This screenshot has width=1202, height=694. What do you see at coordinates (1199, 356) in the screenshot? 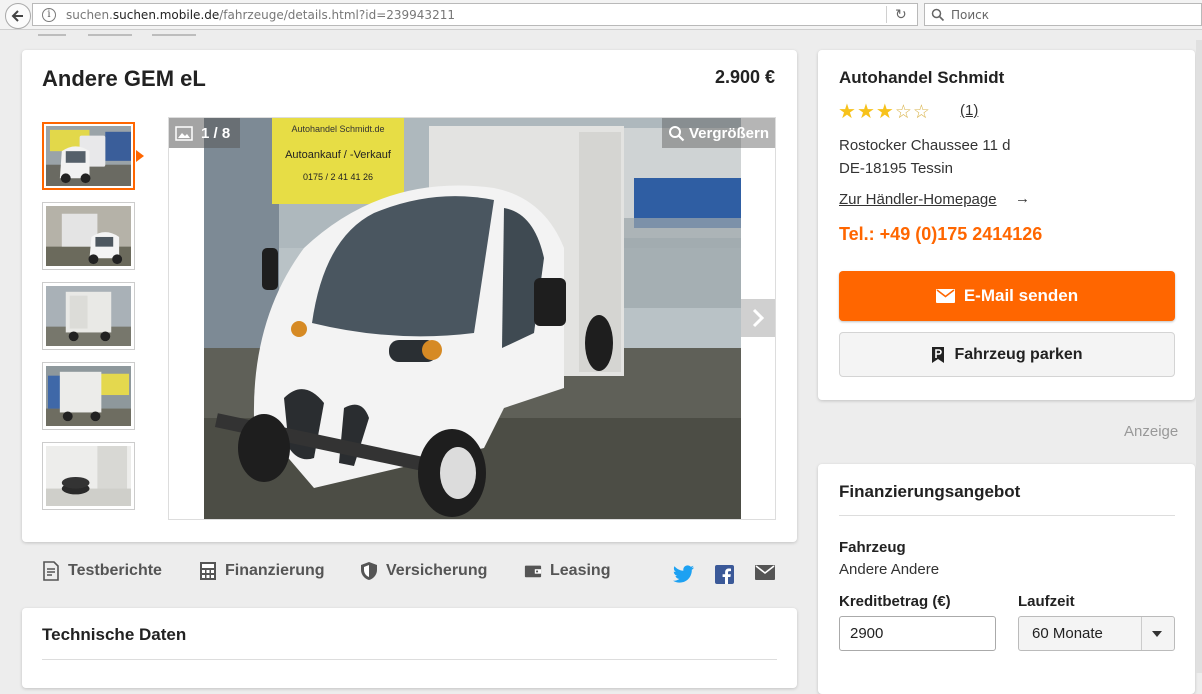
I see `page-scrollbar` at bounding box center [1199, 356].